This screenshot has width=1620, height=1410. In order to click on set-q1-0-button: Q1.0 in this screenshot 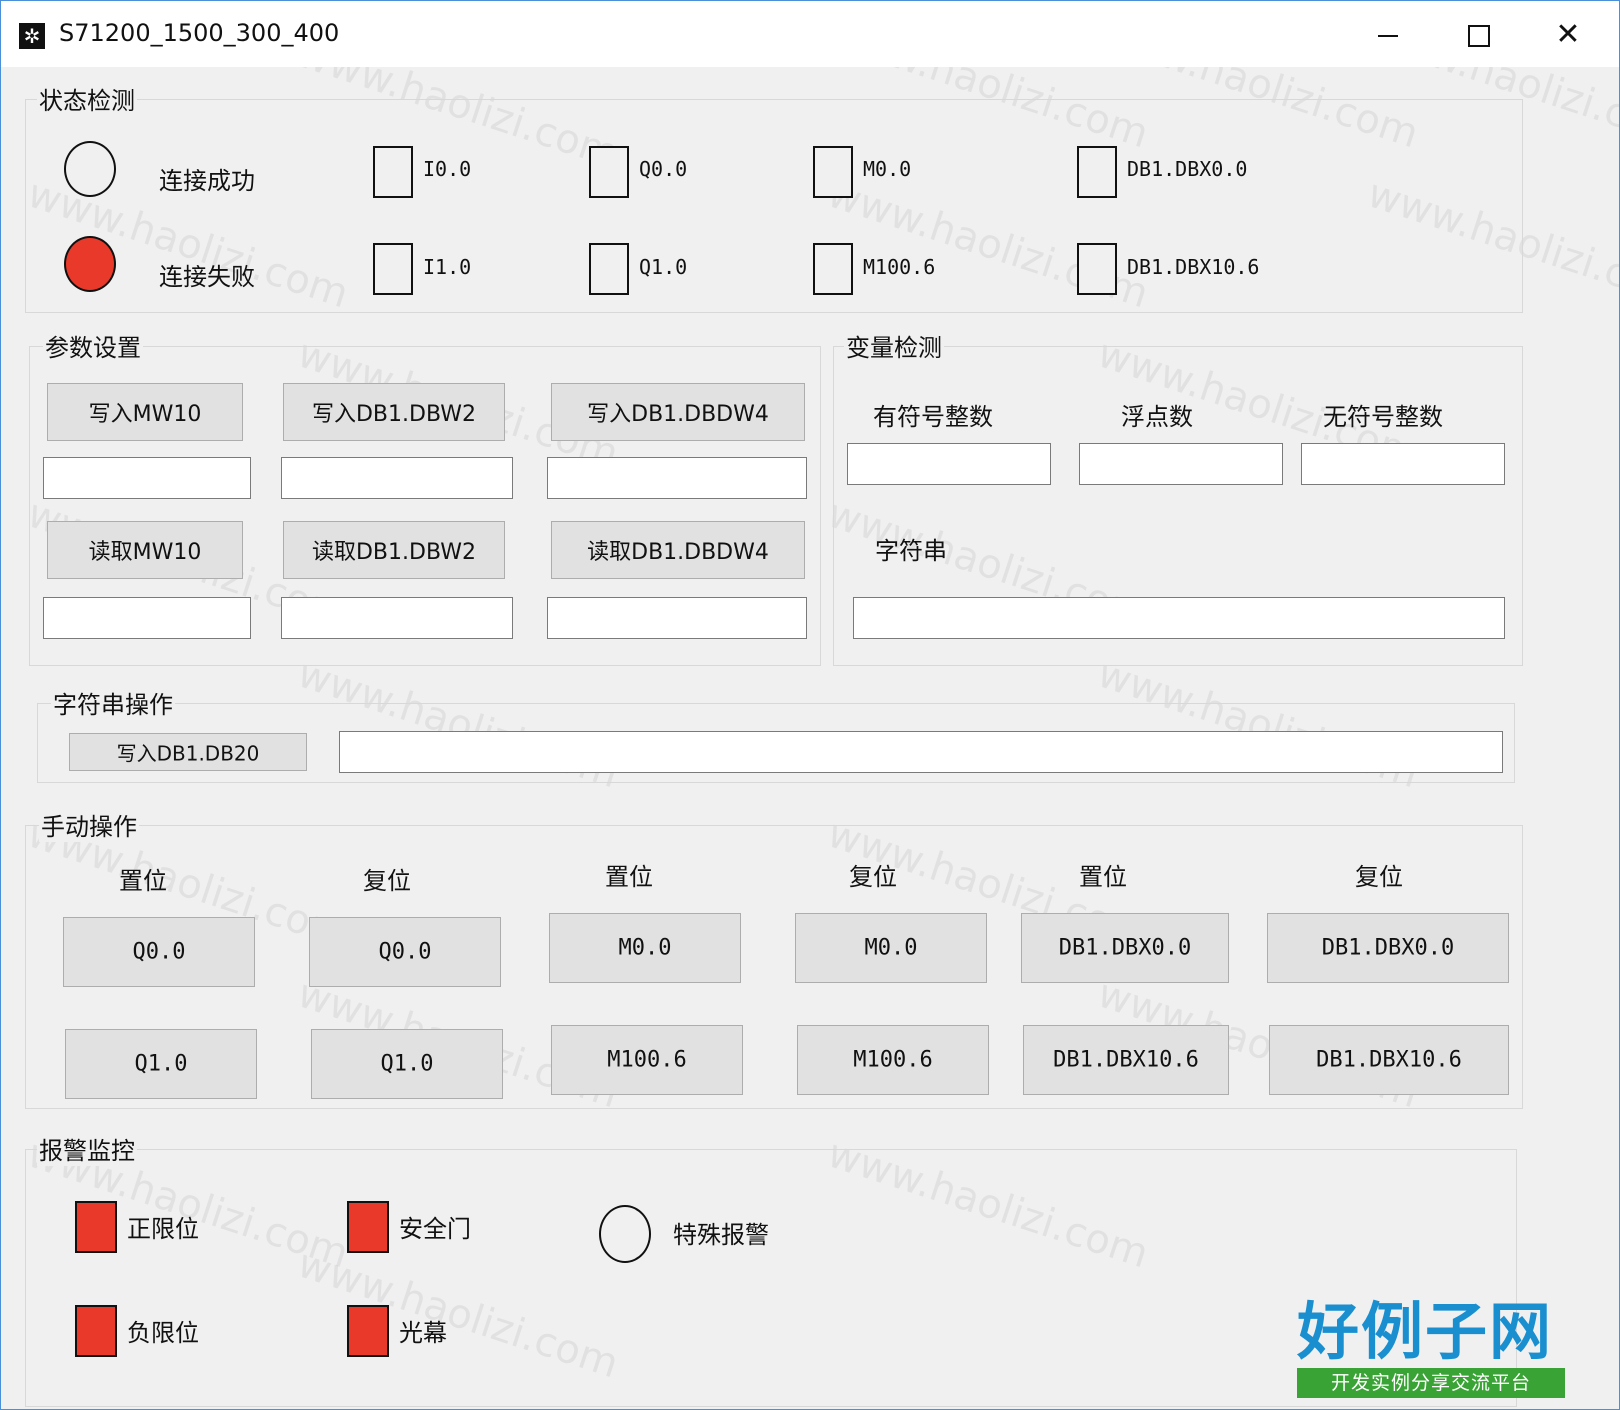, I will do `click(161, 1064)`.